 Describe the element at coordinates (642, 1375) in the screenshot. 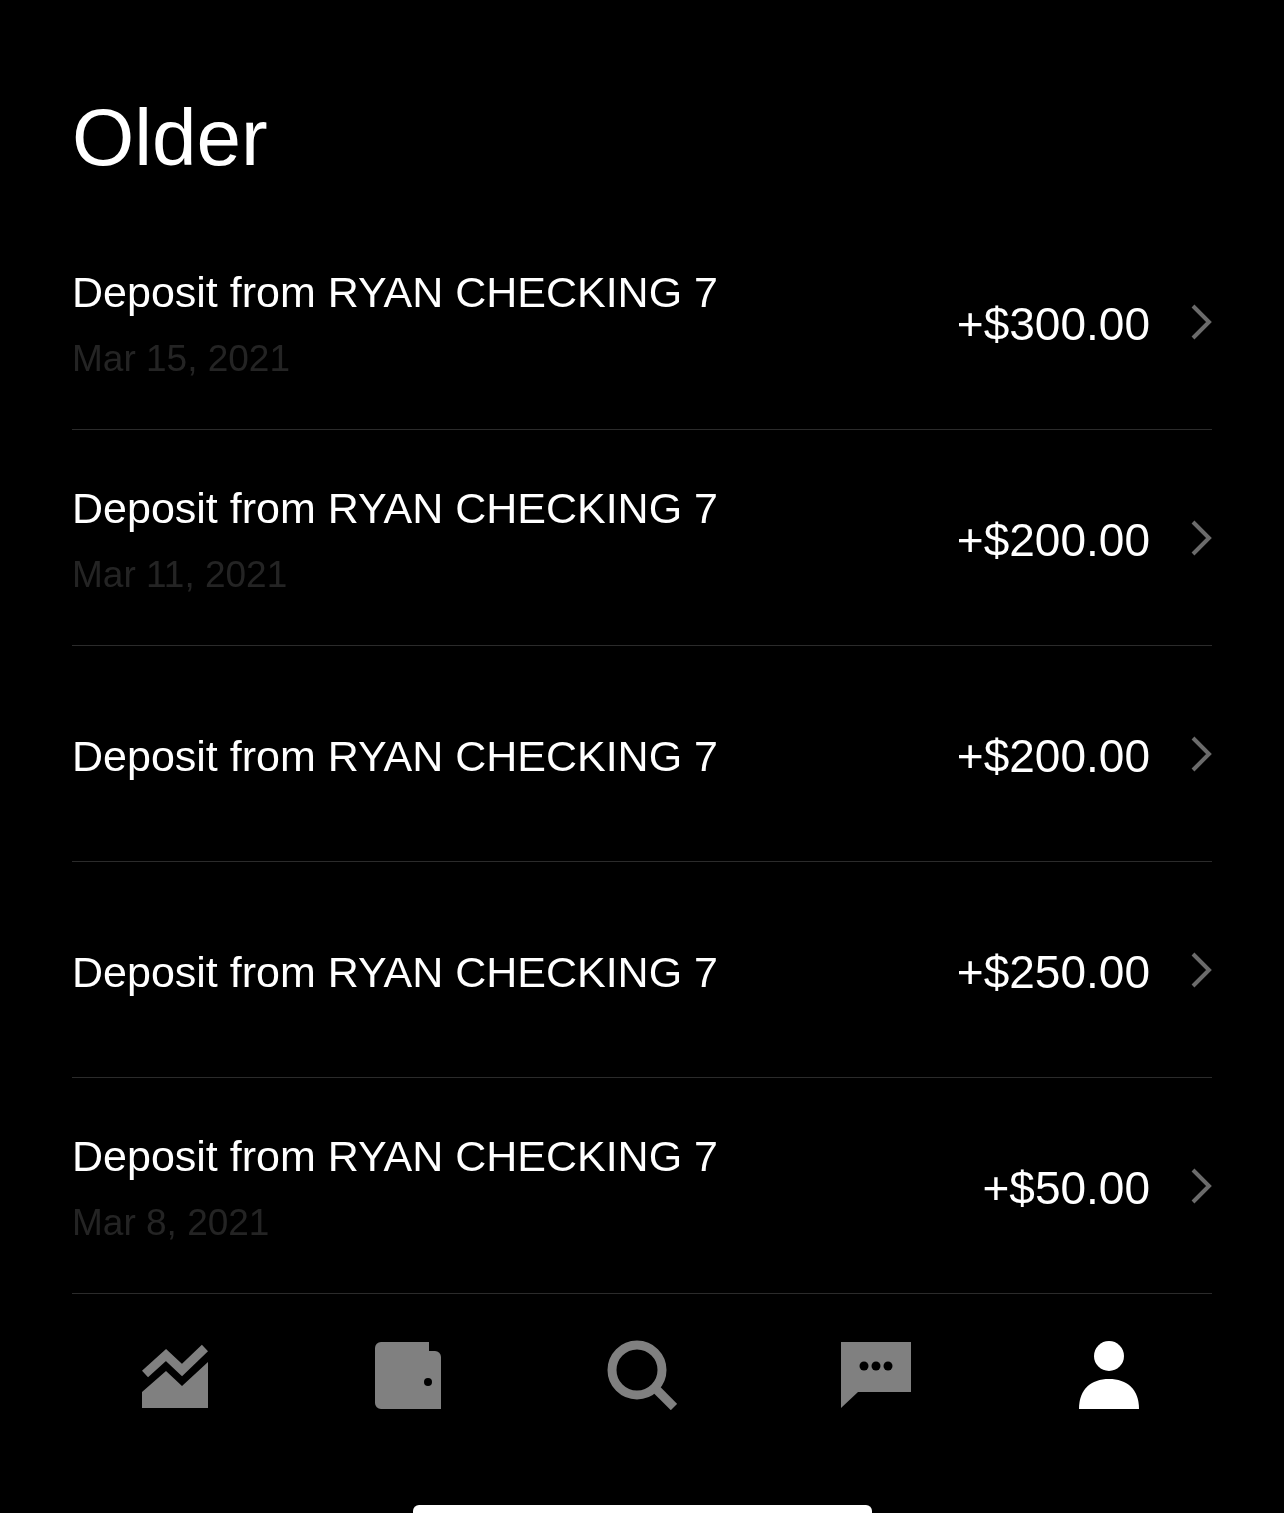

I see `search-icon` at that location.